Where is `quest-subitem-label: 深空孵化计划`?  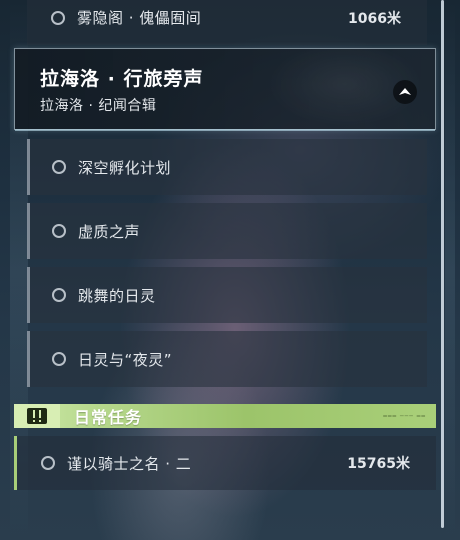 quest-subitem-label: 深空孵化计划 is located at coordinates (125, 167).